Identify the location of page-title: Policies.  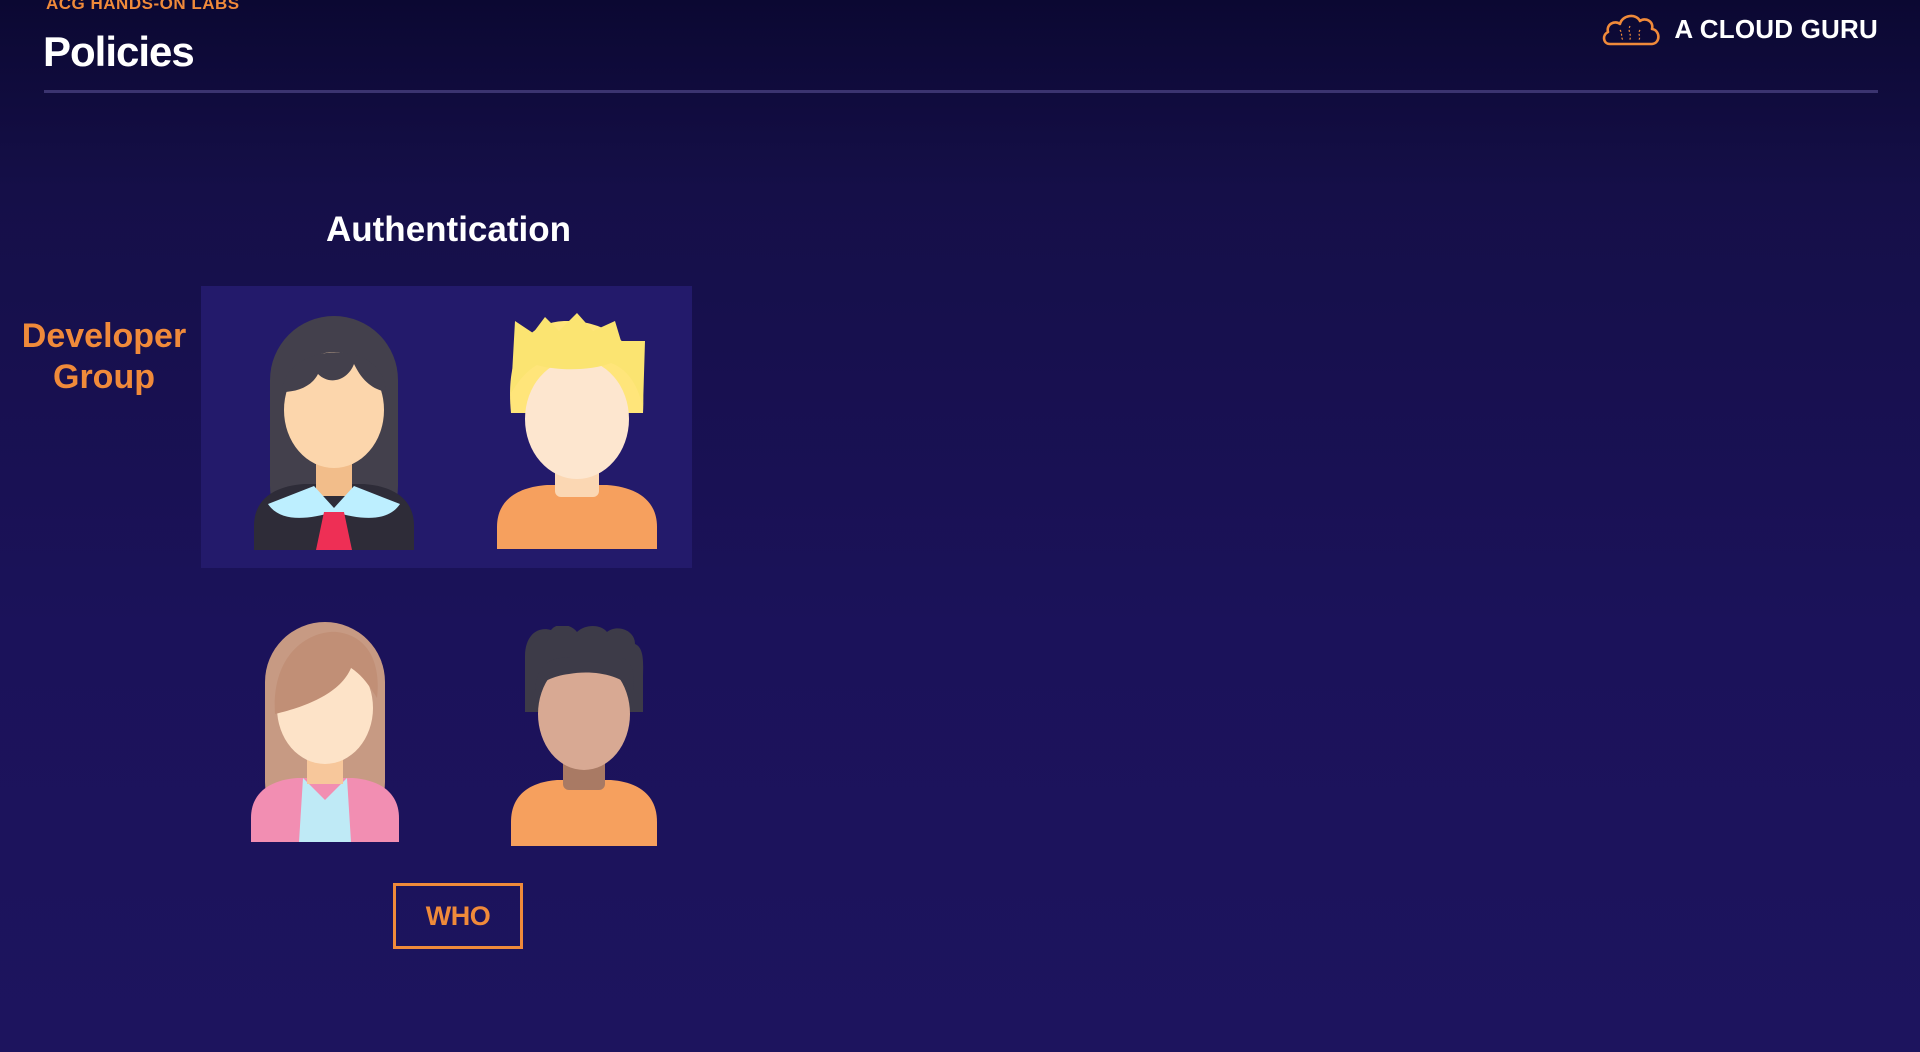
(119, 51).